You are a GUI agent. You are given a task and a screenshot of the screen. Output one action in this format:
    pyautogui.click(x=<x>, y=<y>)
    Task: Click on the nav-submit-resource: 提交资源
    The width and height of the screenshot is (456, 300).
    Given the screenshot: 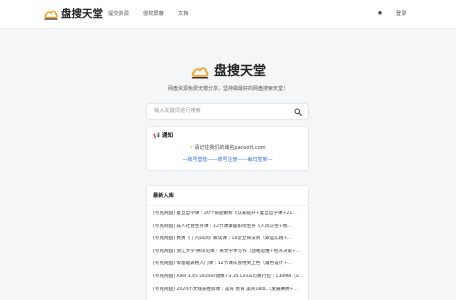 What is the action you would take?
    pyautogui.click(x=118, y=14)
    